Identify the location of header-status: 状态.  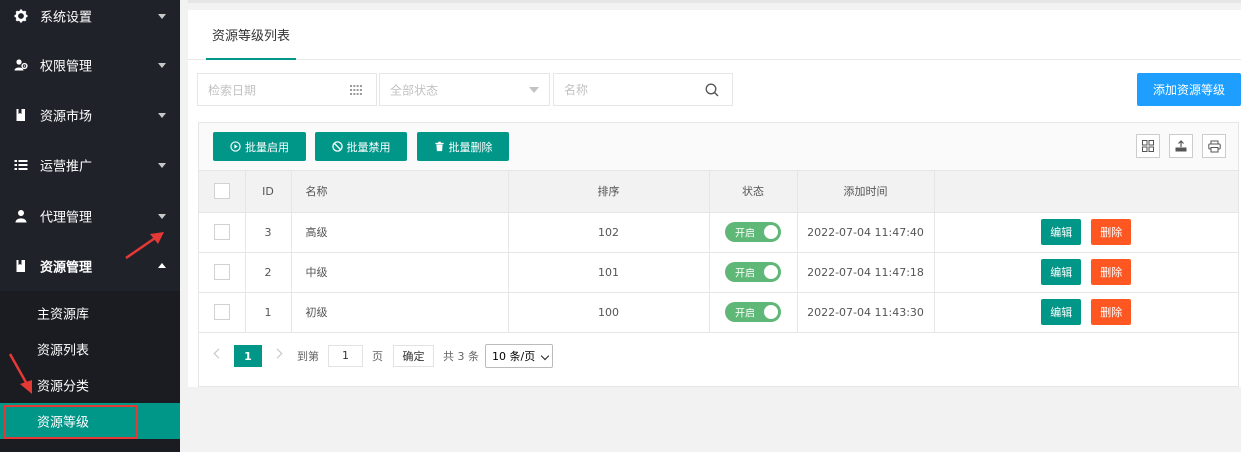
(753, 192).